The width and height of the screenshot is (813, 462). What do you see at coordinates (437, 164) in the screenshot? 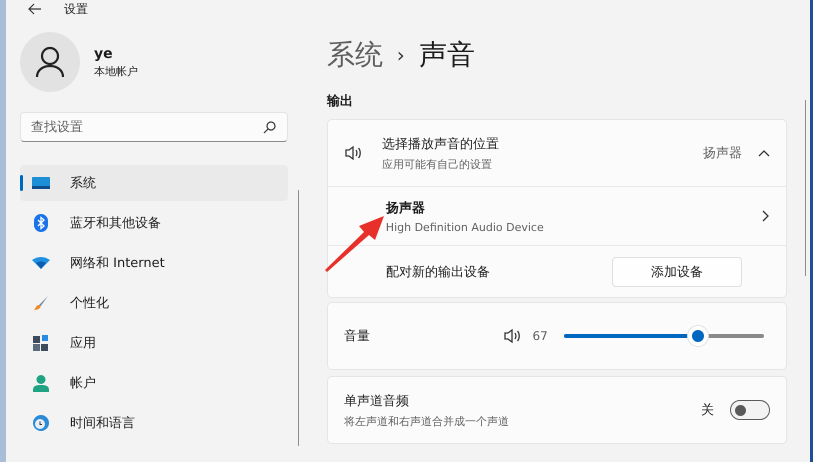
I see `row-subtitle: 应用可能有自己的设置` at bounding box center [437, 164].